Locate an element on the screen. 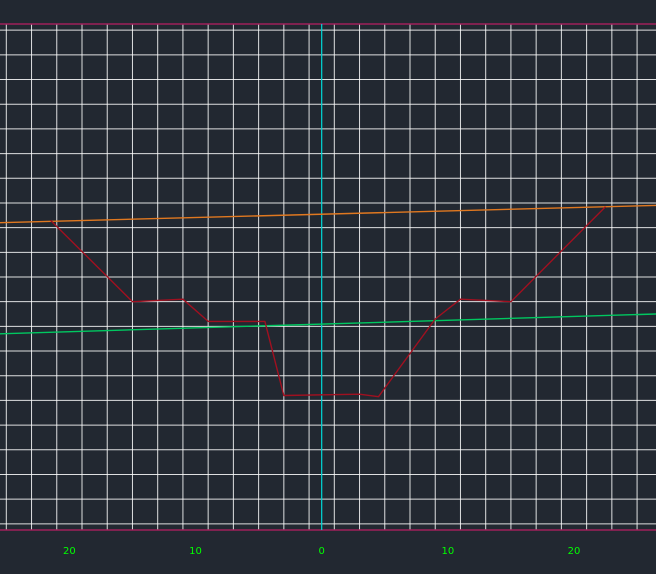 The height and width of the screenshot is (574, 656). x-tick-label: 0 is located at coordinates (322, 551).